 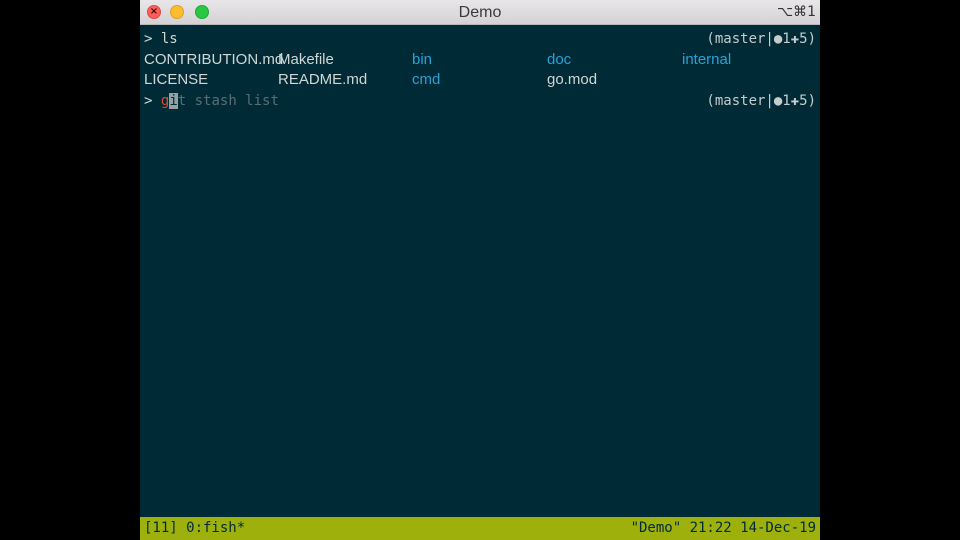 What do you see at coordinates (707, 59) in the screenshot?
I see `list-item-dir: internal` at bounding box center [707, 59].